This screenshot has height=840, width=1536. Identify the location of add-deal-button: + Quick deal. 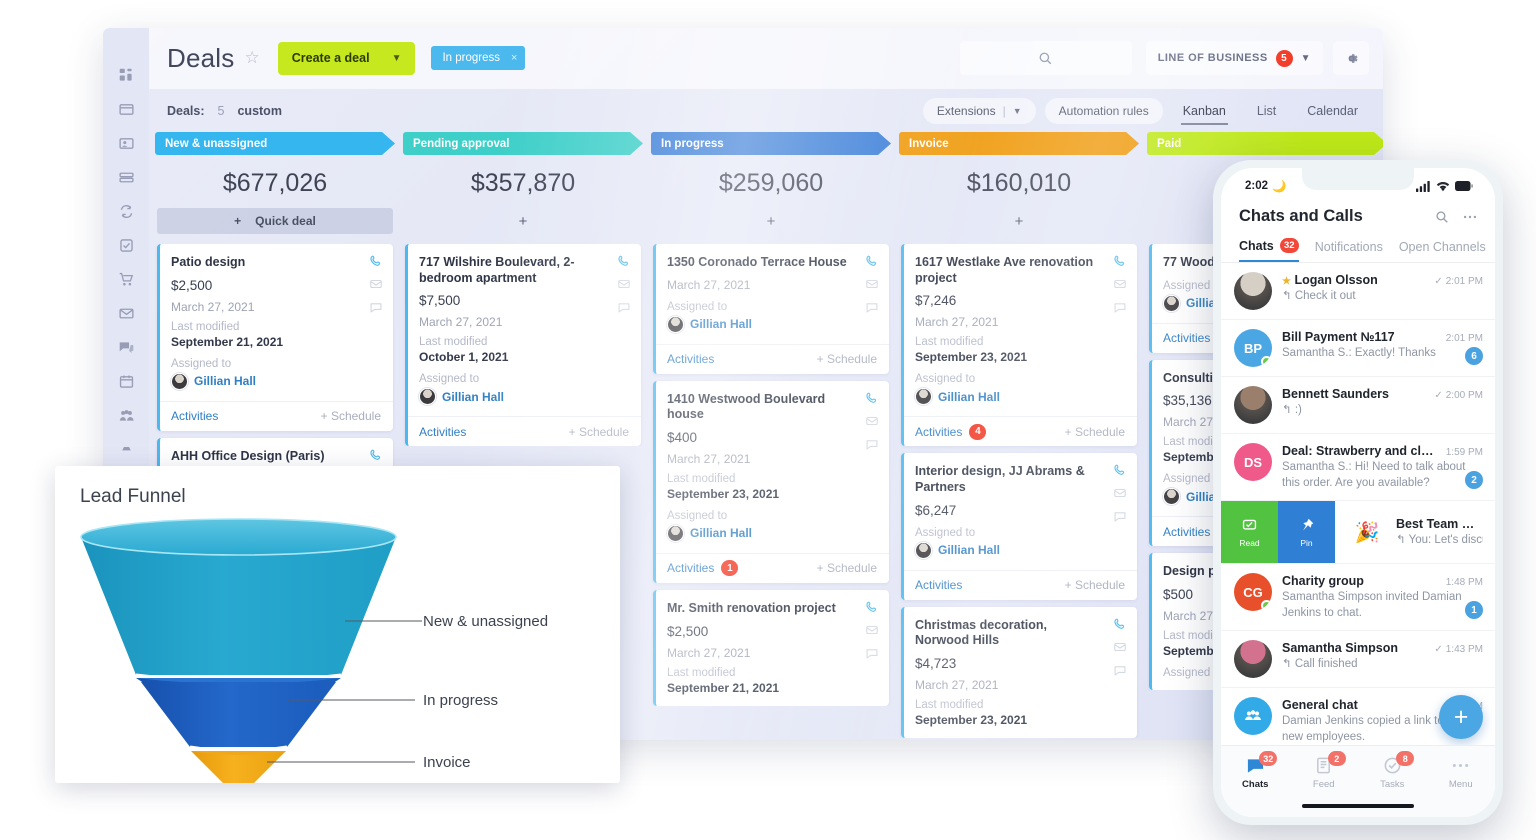
(275, 221).